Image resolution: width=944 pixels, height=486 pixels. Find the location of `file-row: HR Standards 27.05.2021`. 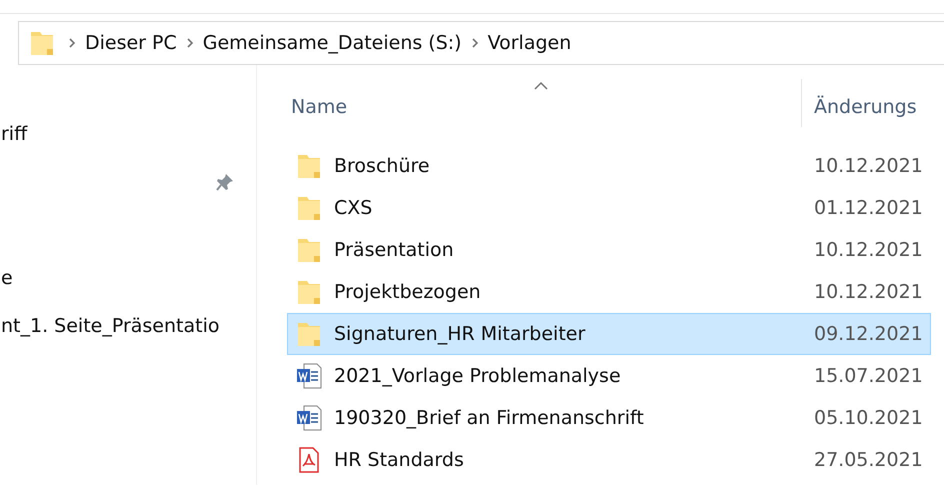

file-row: HR Standards 27.05.2021 is located at coordinates (609, 460).